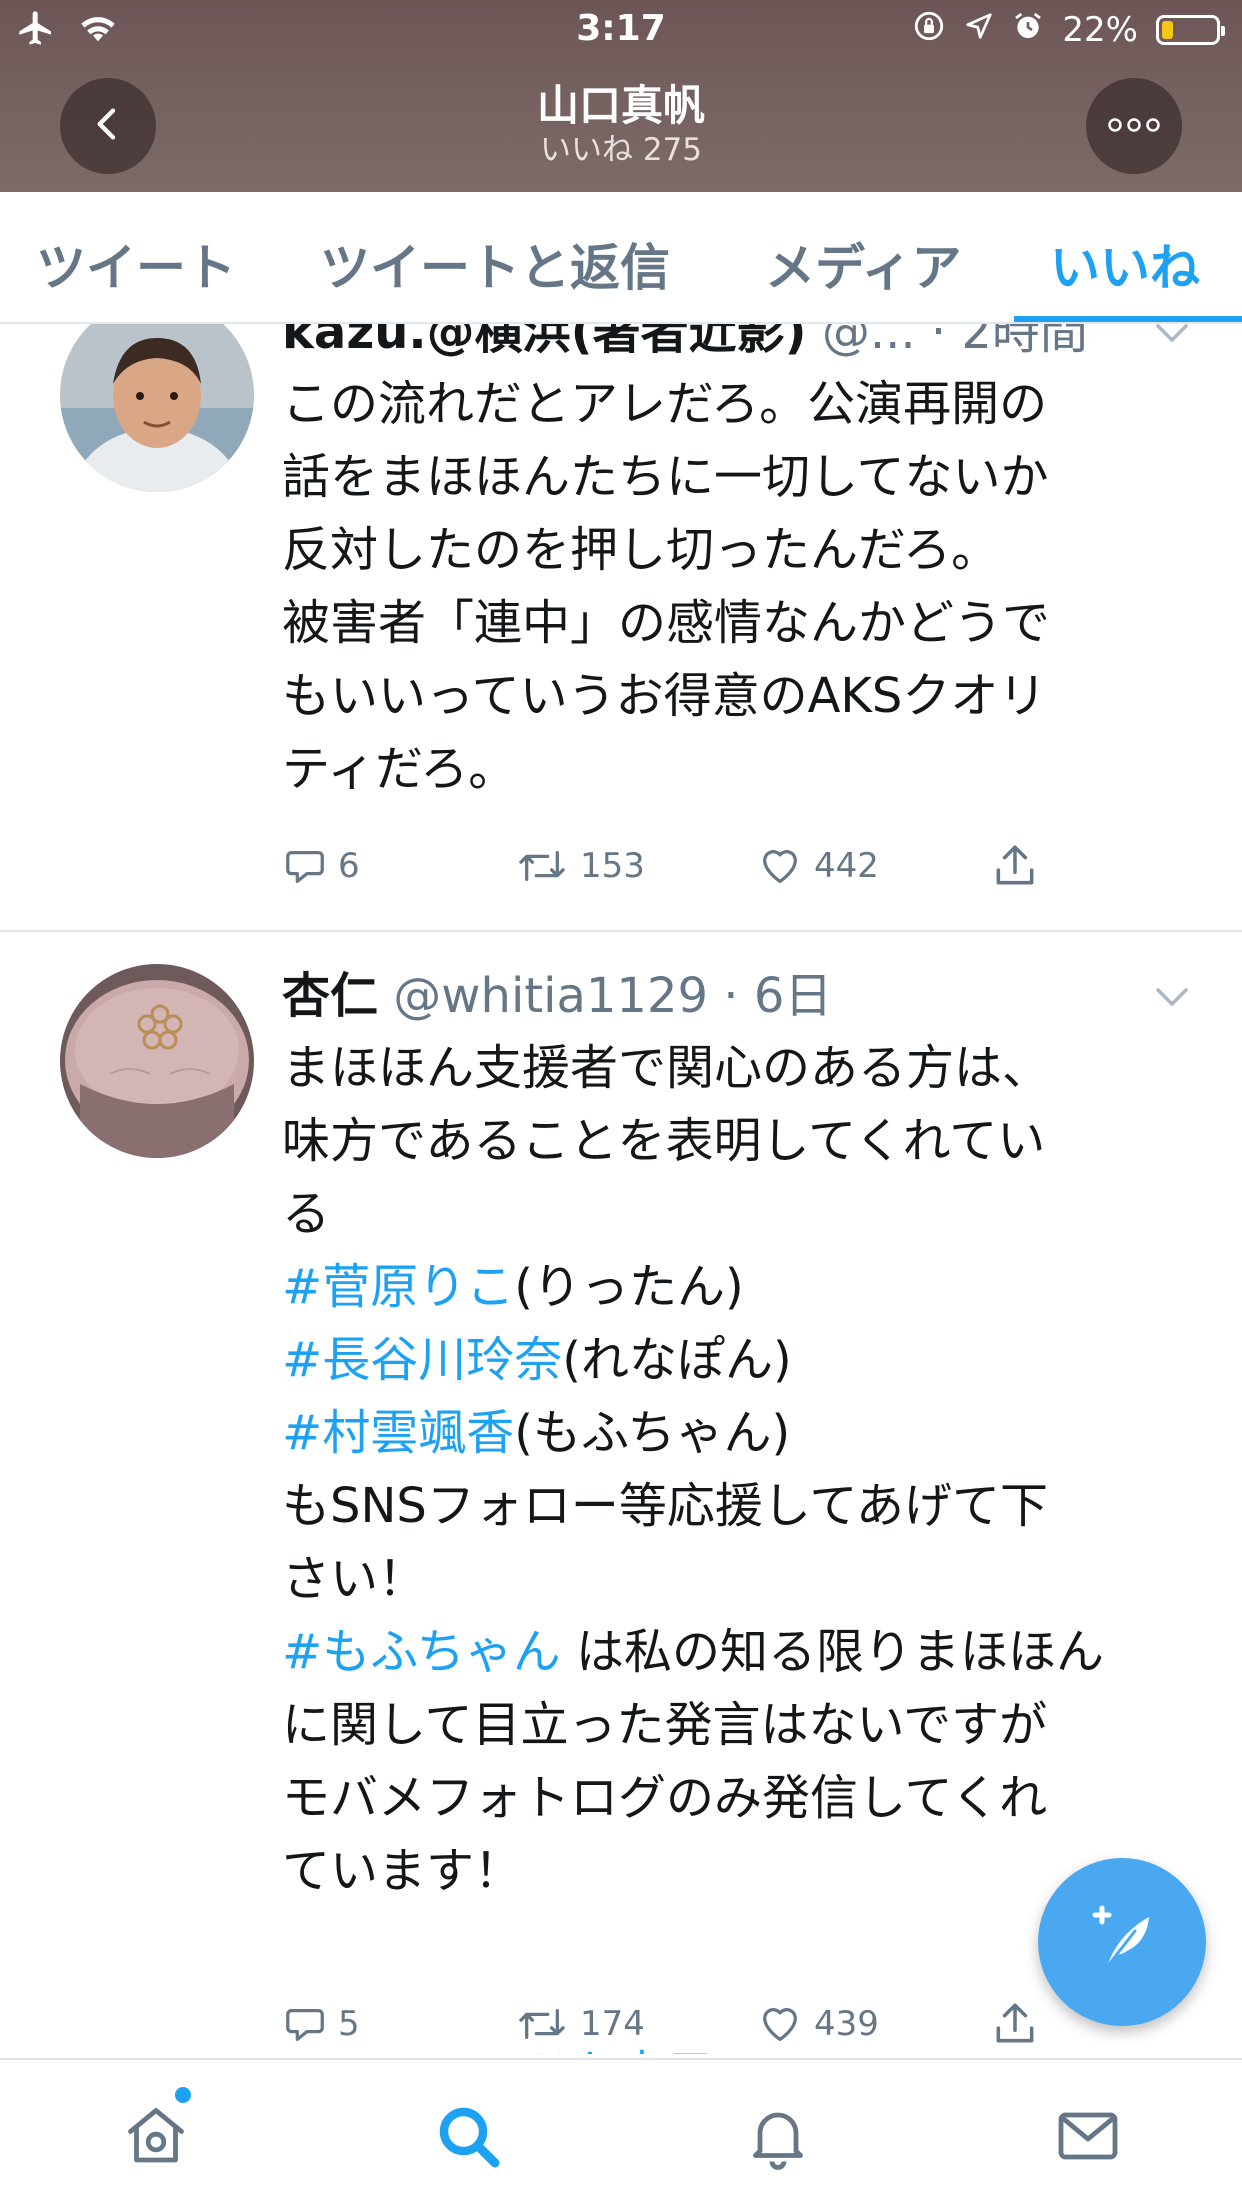  I want to click on tweet-fragment: (もふちゃん), so click(652, 1433).